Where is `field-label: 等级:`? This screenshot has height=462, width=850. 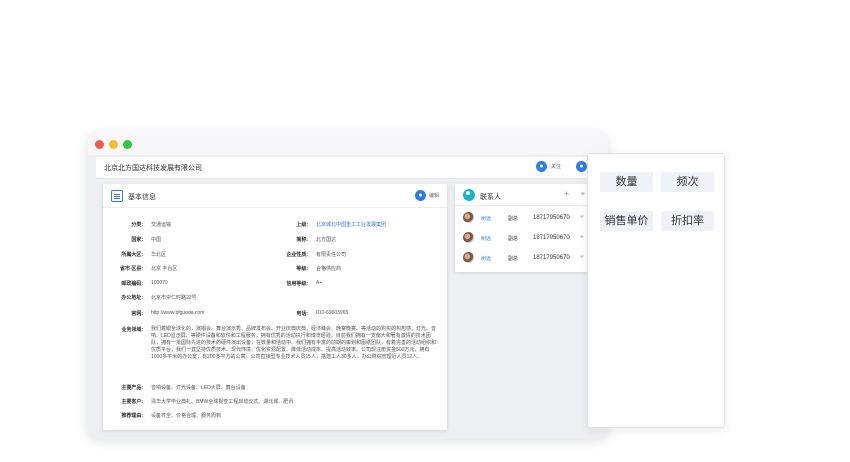
field-label: 等级: is located at coordinates (302, 269).